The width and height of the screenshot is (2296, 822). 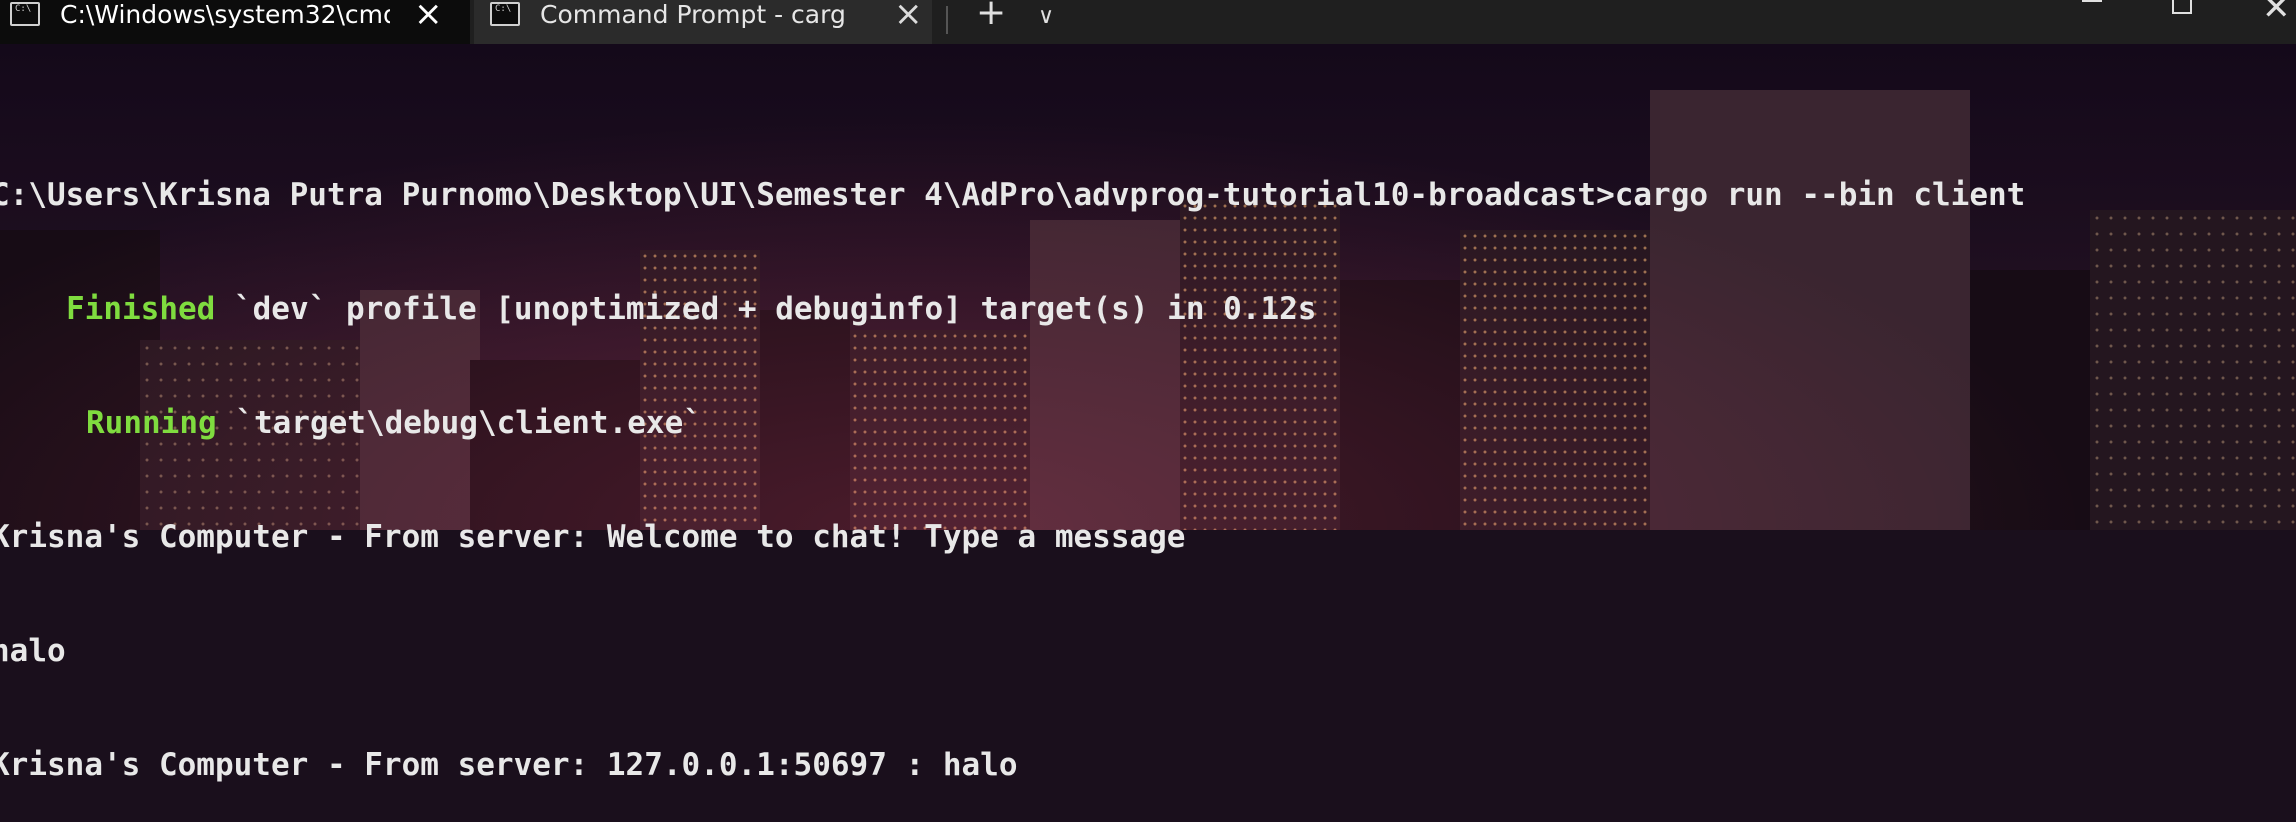 What do you see at coordinates (151, 423) in the screenshot?
I see `running-keyword: Running` at bounding box center [151, 423].